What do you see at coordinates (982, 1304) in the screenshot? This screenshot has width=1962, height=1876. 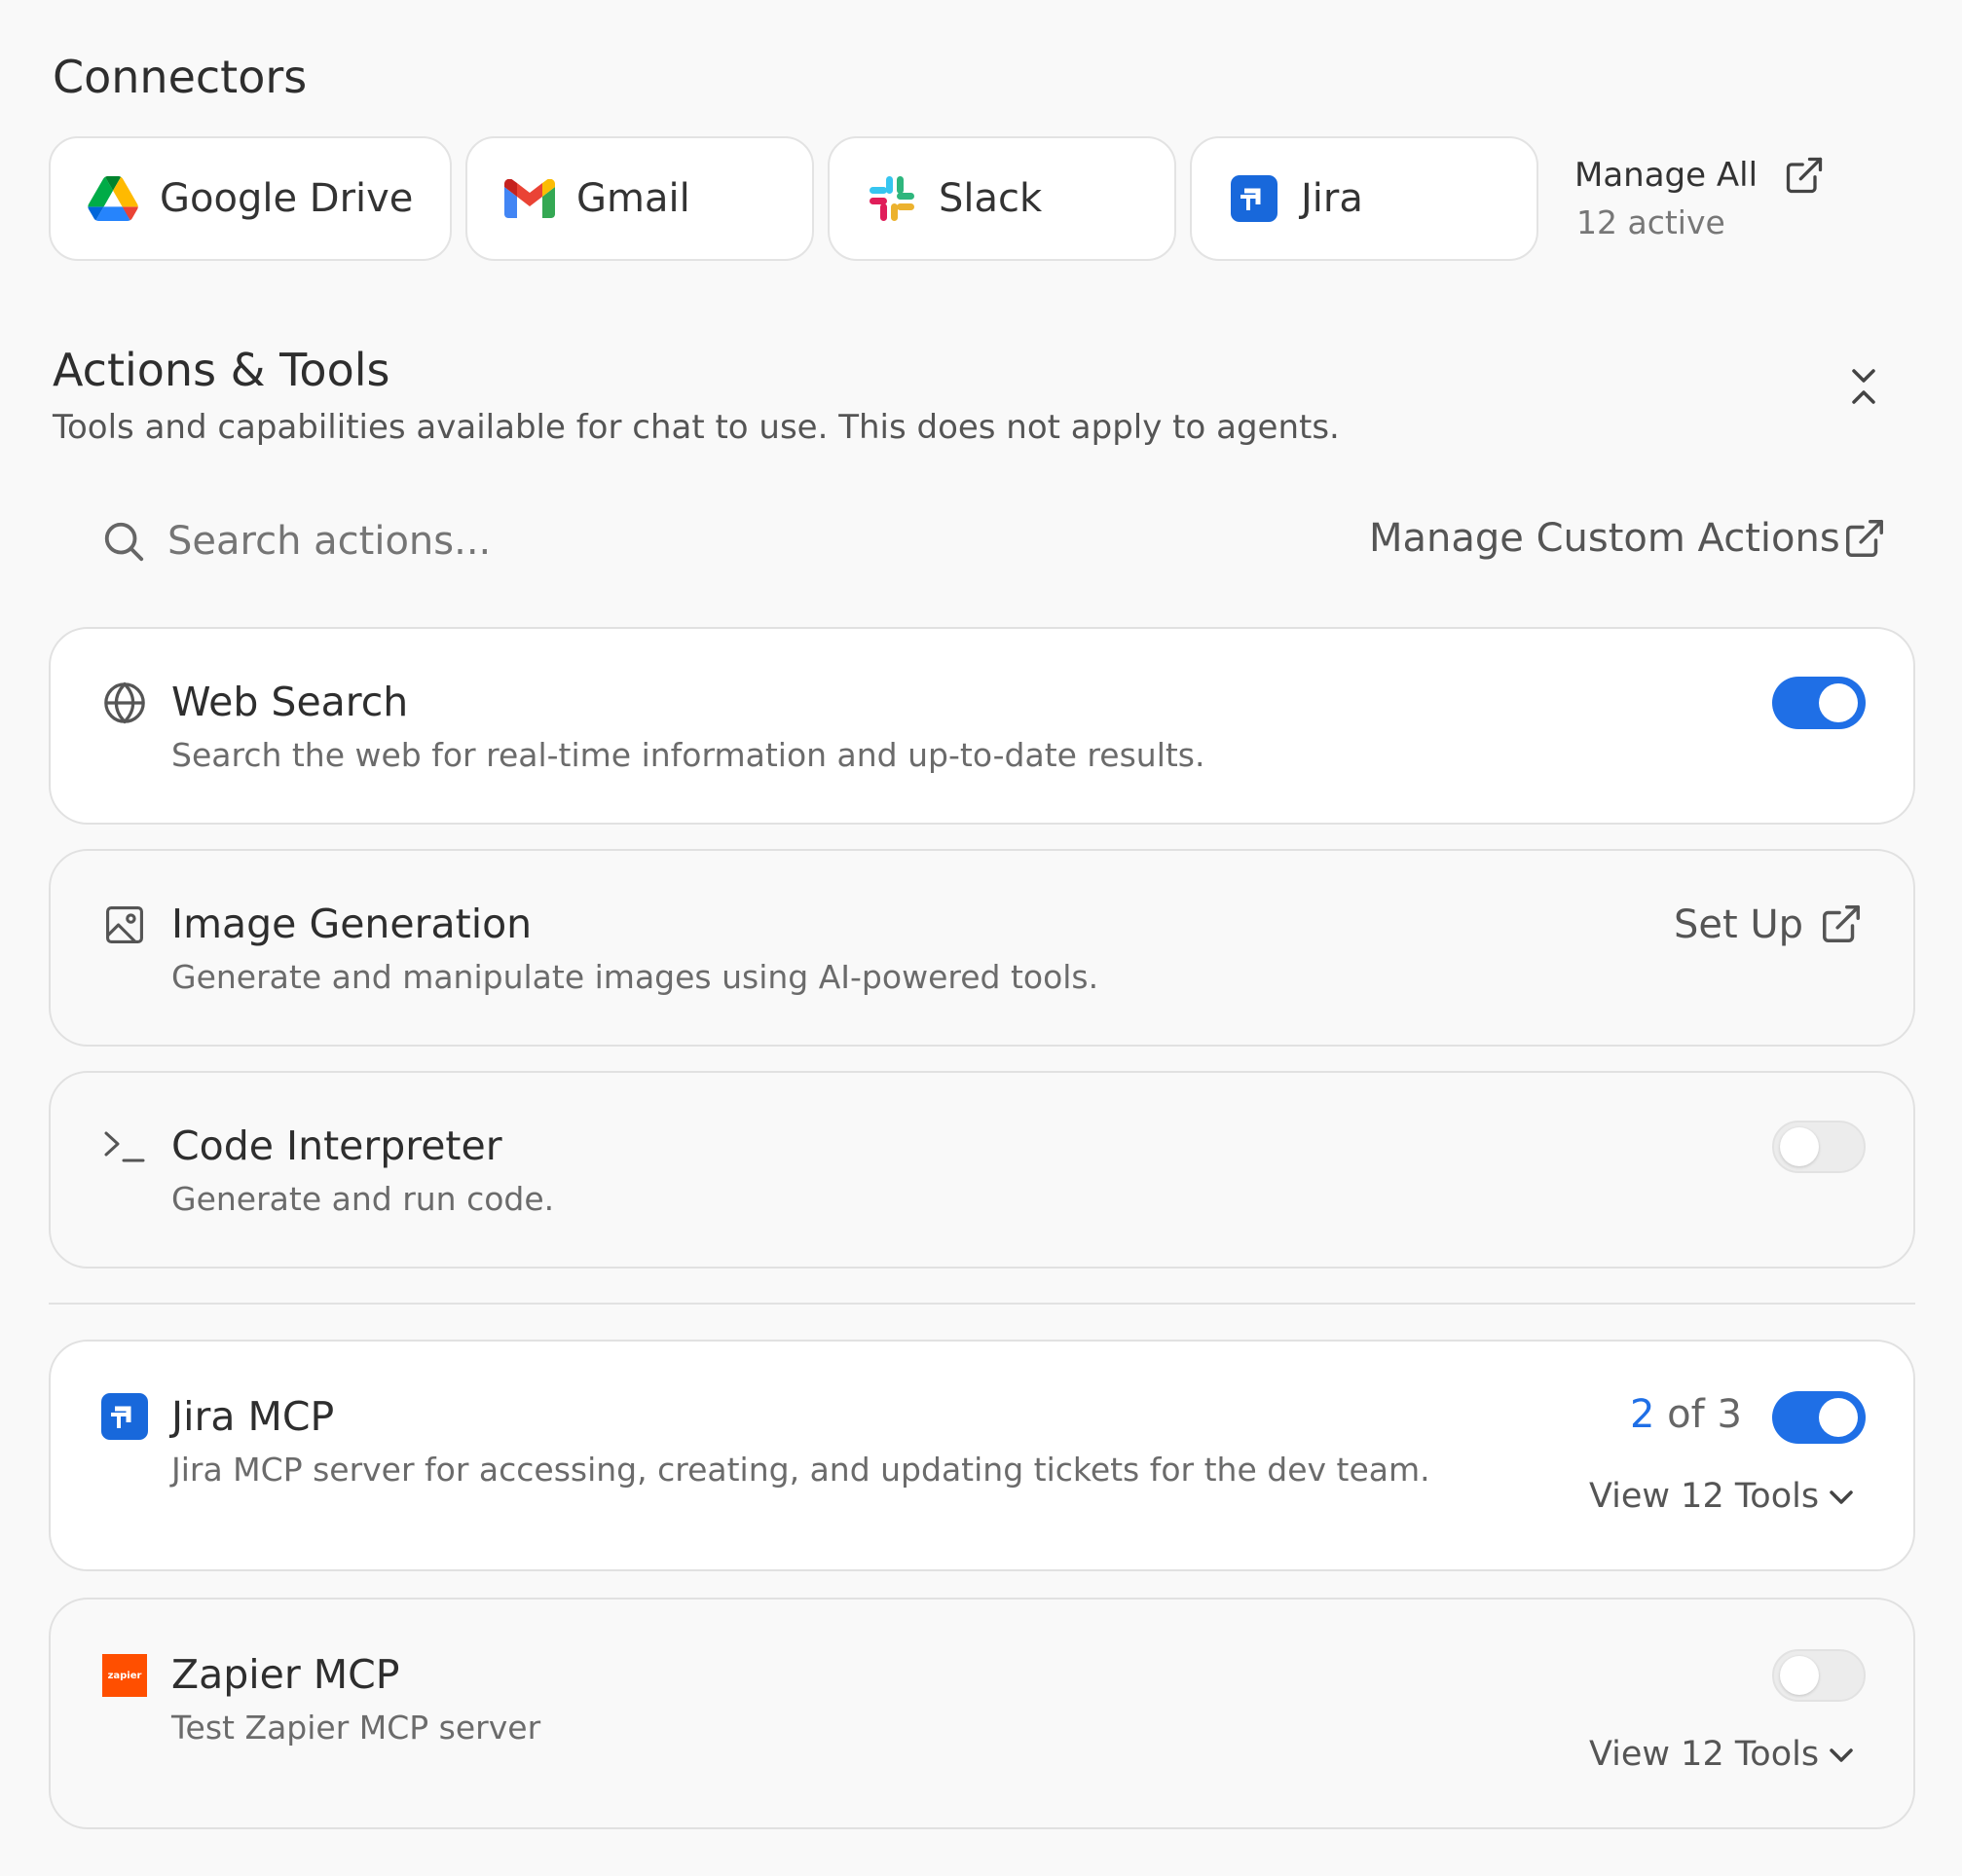 I see `divider` at bounding box center [982, 1304].